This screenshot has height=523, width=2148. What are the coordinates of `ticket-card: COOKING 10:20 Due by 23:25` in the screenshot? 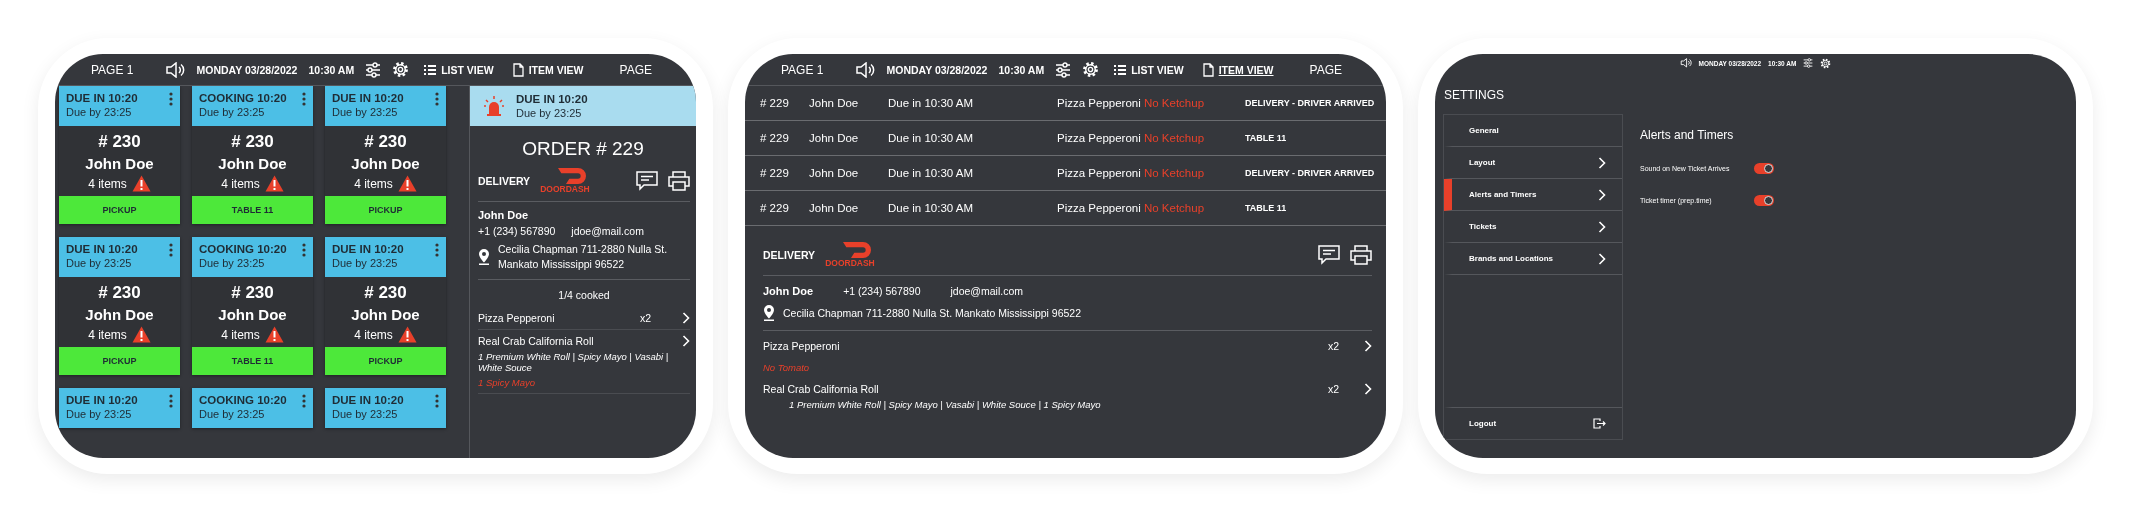 It's located at (252, 408).